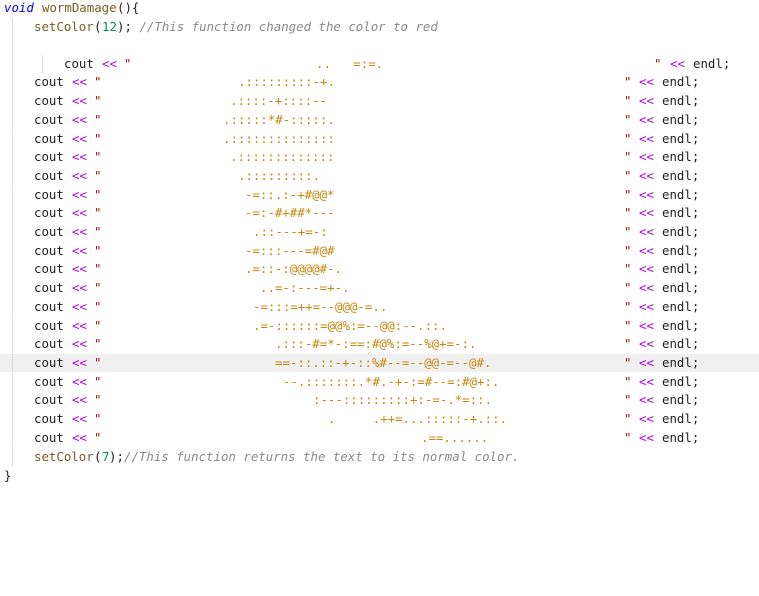  Describe the element at coordinates (403, 400) in the screenshot. I see `ascii-art-segment: :---:::::::::+:-=-.*=::.` at that location.